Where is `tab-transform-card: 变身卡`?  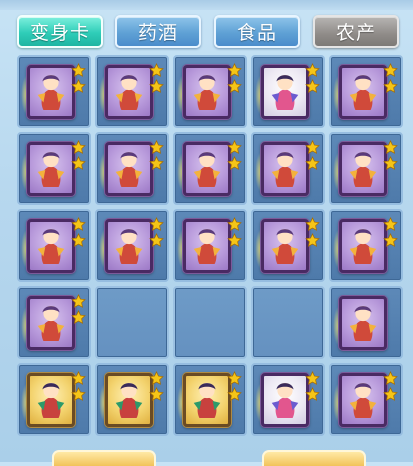 tab-transform-card: 变身卡 is located at coordinates (60, 31).